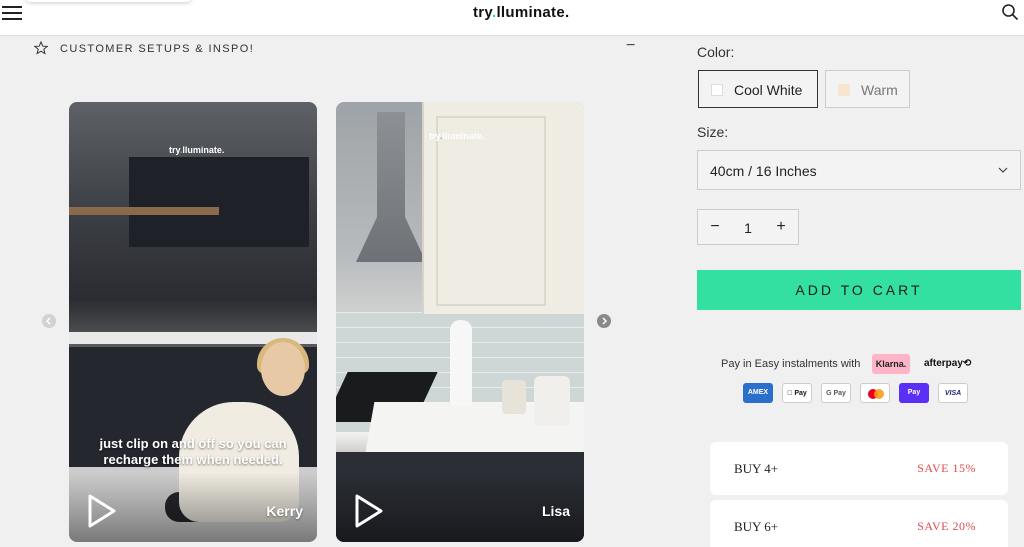 The height and width of the screenshot is (547, 1024). Describe the element at coordinates (284, 511) in the screenshot. I see `video-author-name: Kerry` at that location.